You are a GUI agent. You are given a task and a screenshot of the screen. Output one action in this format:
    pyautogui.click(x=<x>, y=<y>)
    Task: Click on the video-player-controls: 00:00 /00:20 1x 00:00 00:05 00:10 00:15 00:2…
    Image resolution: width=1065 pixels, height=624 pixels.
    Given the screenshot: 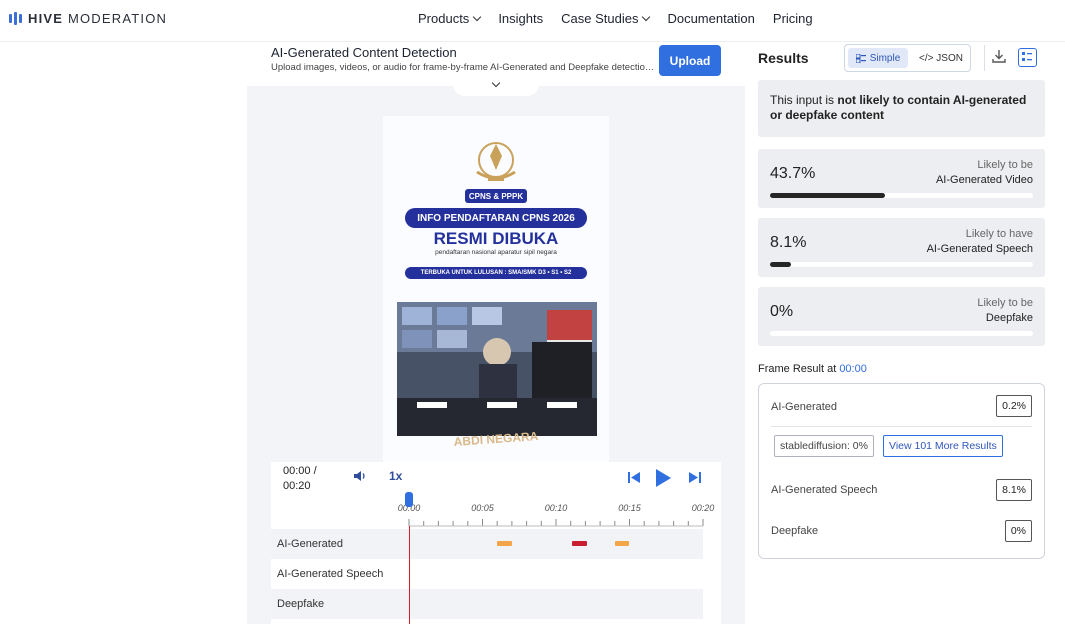 What is the action you would take?
    pyautogui.click(x=496, y=543)
    